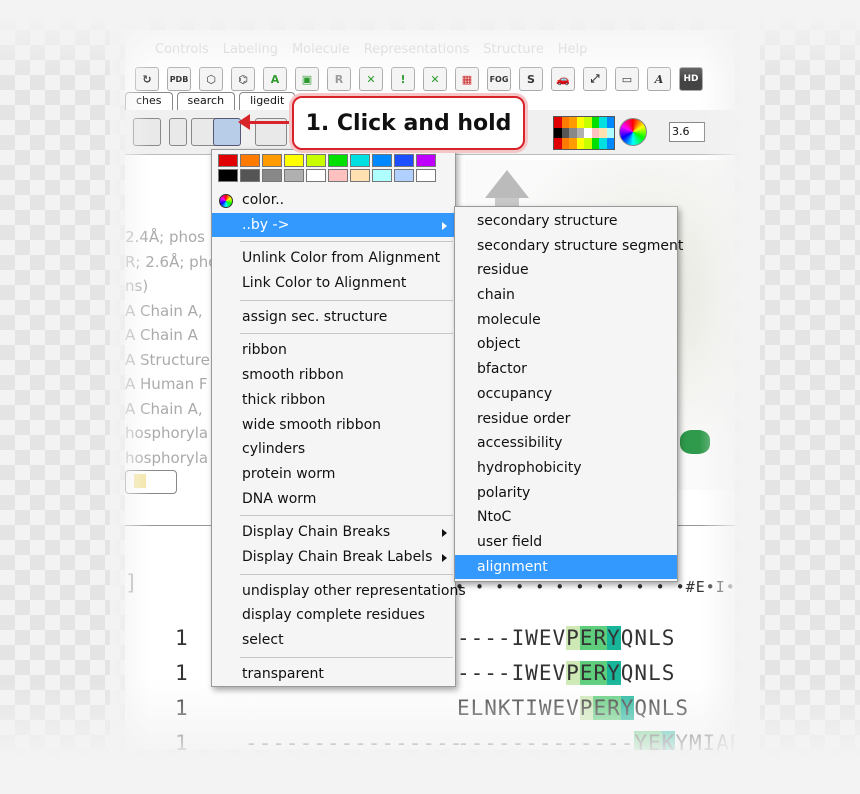 The width and height of the screenshot is (860, 794). What do you see at coordinates (573, 49) in the screenshot?
I see `menu-help: Help` at bounding box center [573, 49].